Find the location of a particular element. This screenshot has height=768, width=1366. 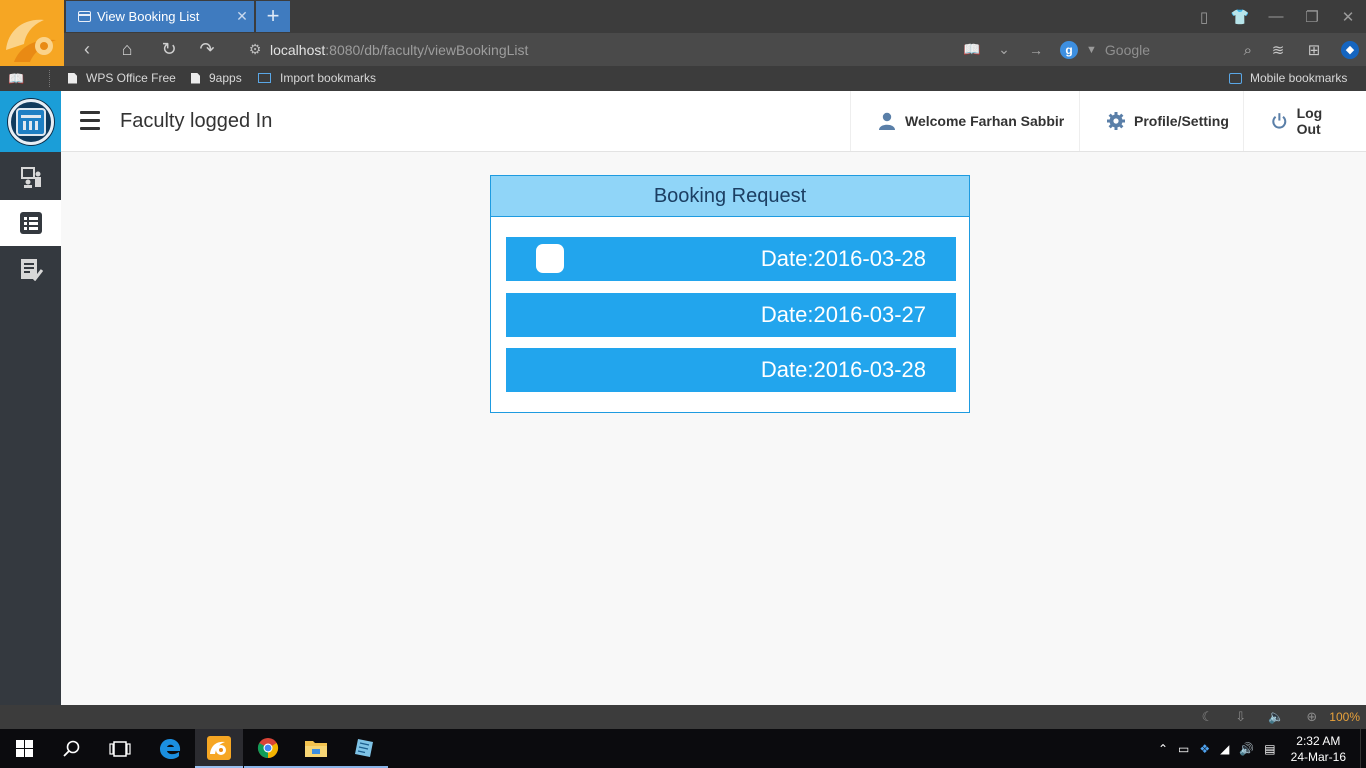

booking-date: Date:2016-03-27 is located at coordinates (843, 314).